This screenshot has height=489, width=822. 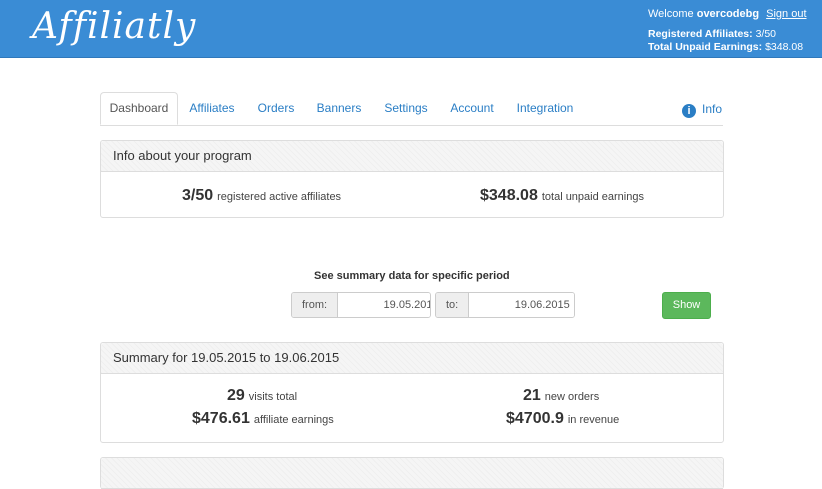 I want to click on app-logo: Affiliatly, so click(x=114, y=26).